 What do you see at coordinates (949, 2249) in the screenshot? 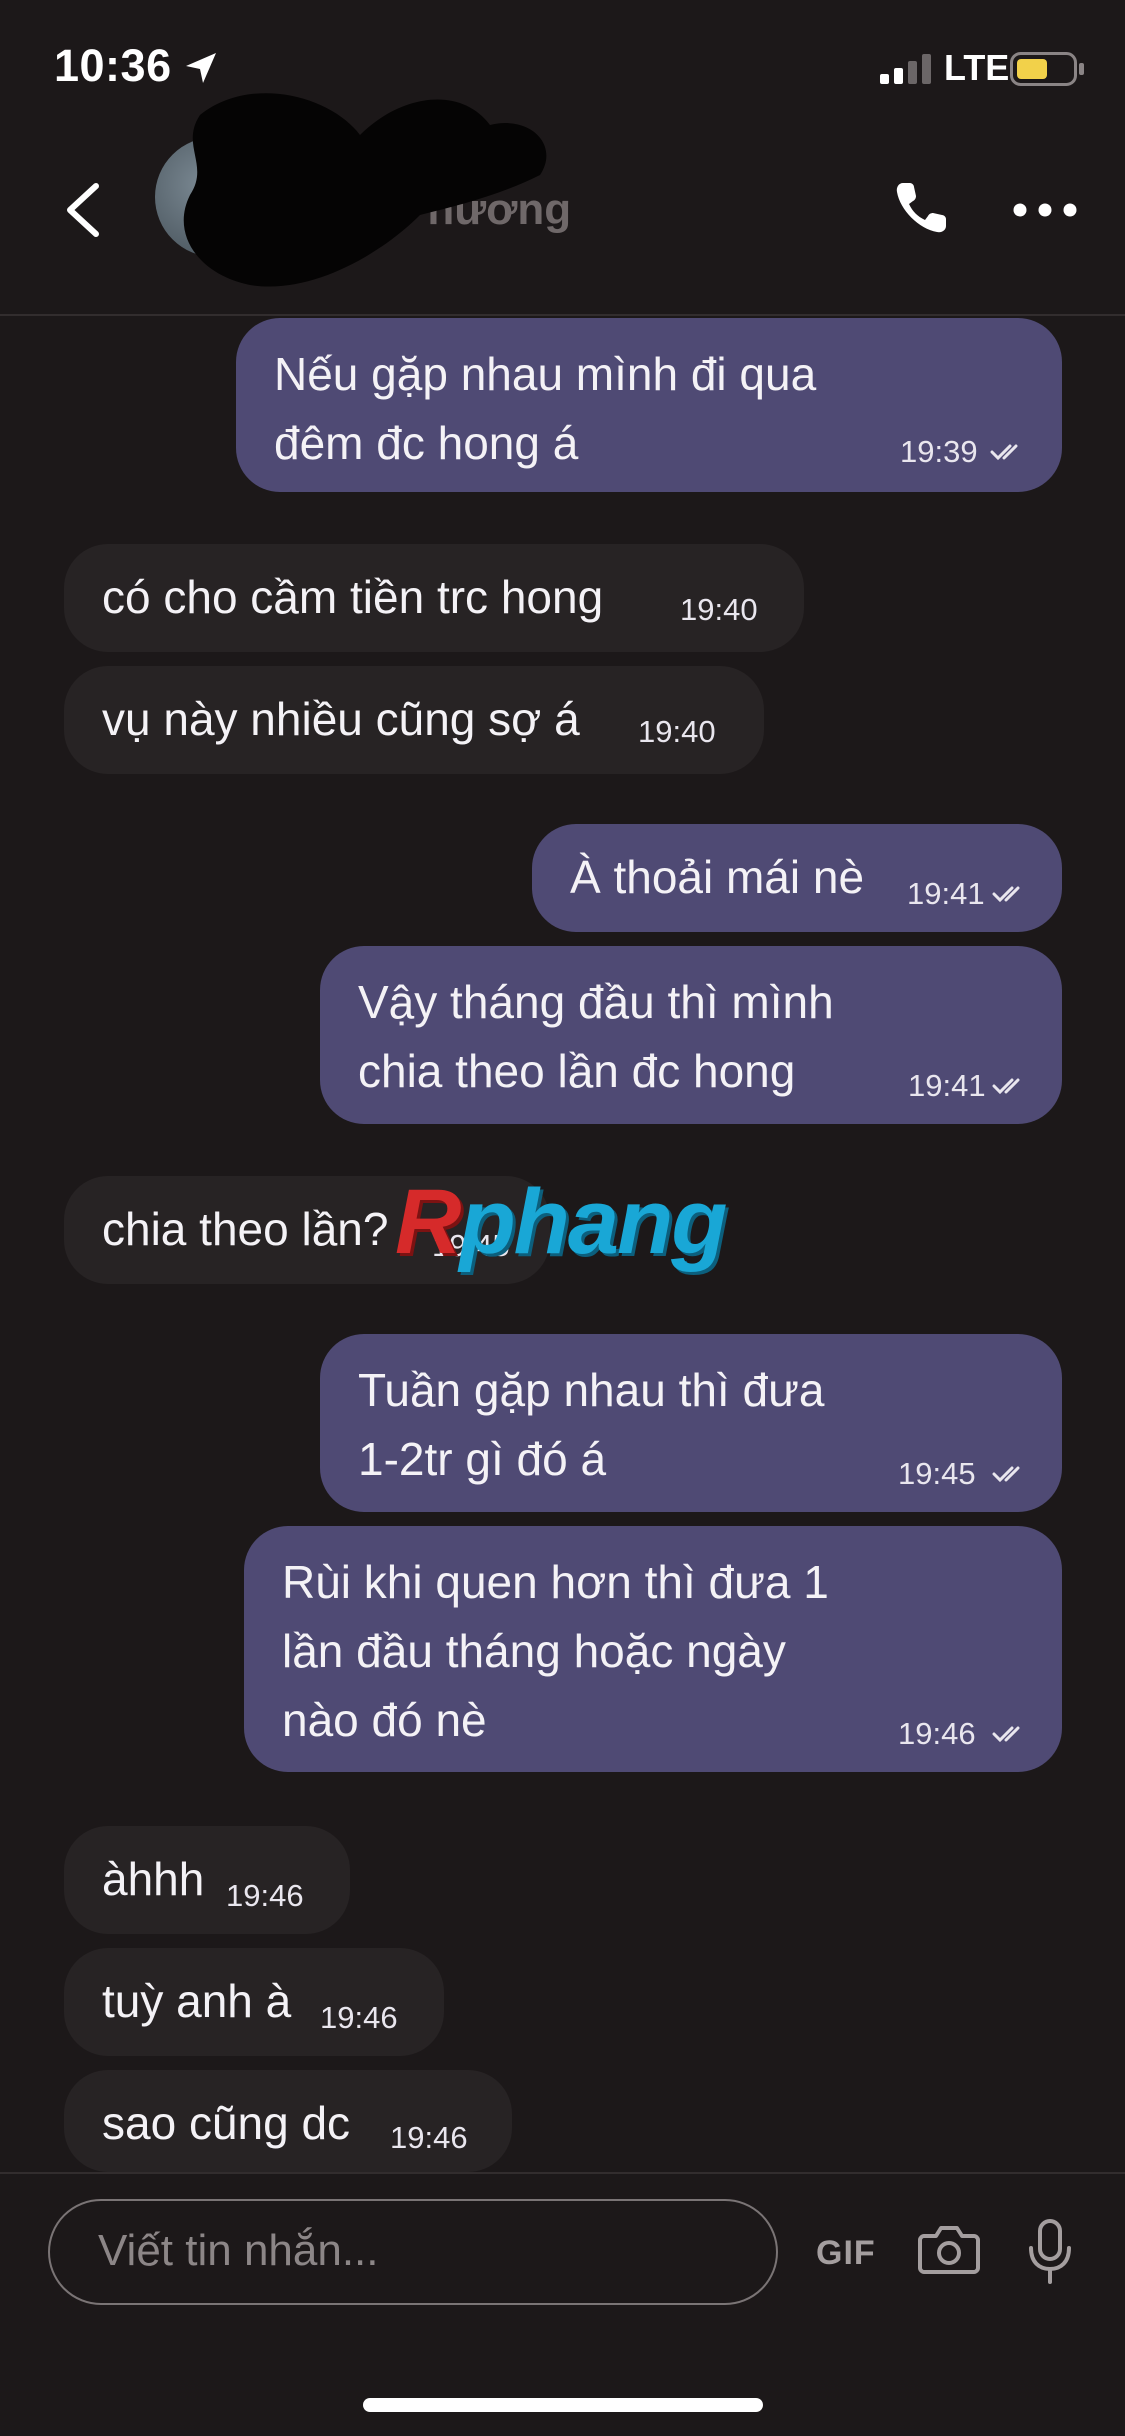
I see `camera-icon` at bounding box center [949, 2249].